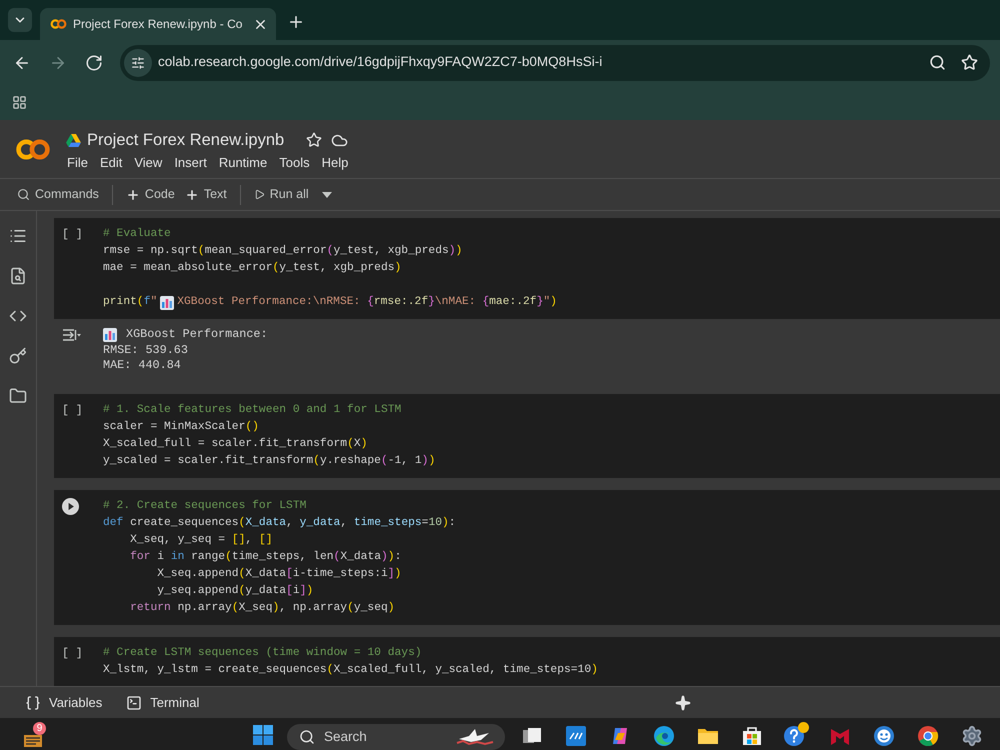  Describe the element at coordinates (527, 661) in the screenshot. I see `code-cell: [ ] # Create LSTM sequences (time window = 10 days) X_lstm, y_lstm = create_sequences(X_scaled_full, y_scaled, time_steps=10)` at that location.